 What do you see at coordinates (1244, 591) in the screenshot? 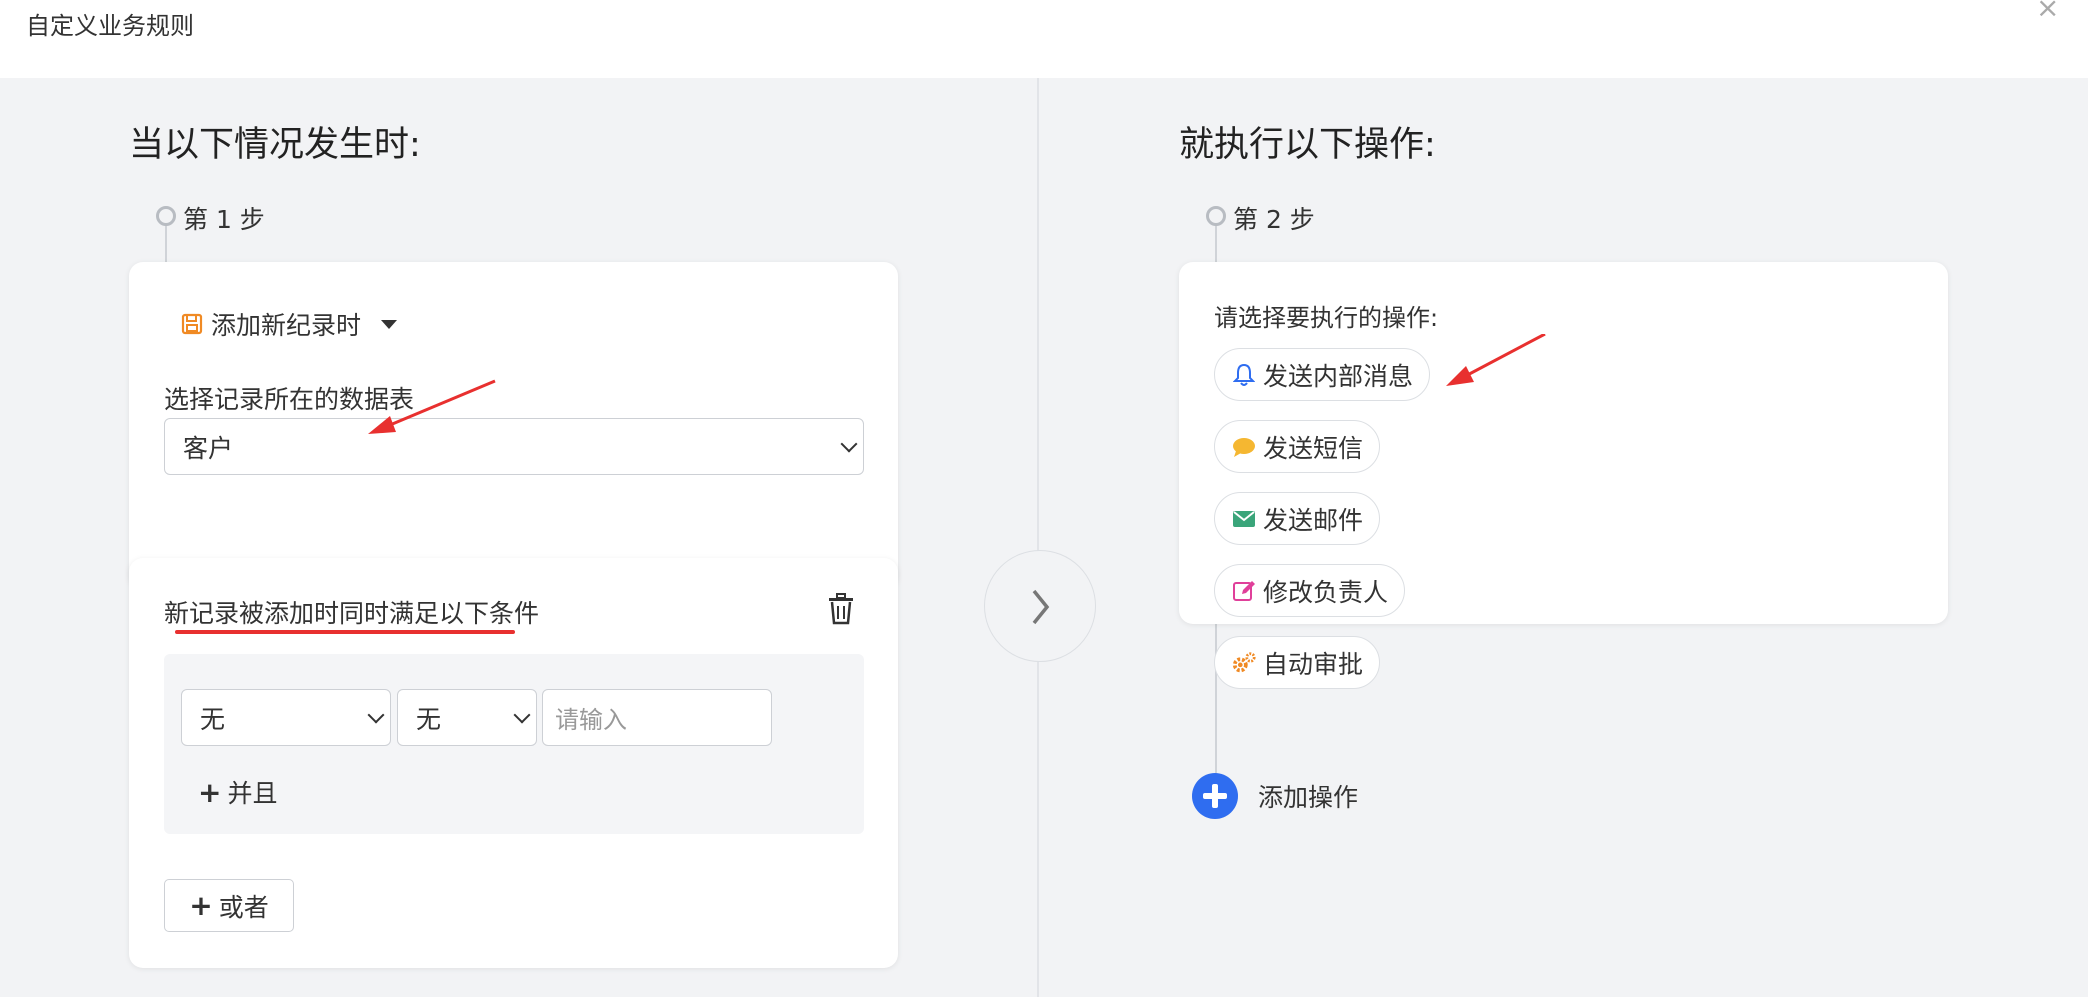
I see `edit-icon` at bounding box center [1244, 591].